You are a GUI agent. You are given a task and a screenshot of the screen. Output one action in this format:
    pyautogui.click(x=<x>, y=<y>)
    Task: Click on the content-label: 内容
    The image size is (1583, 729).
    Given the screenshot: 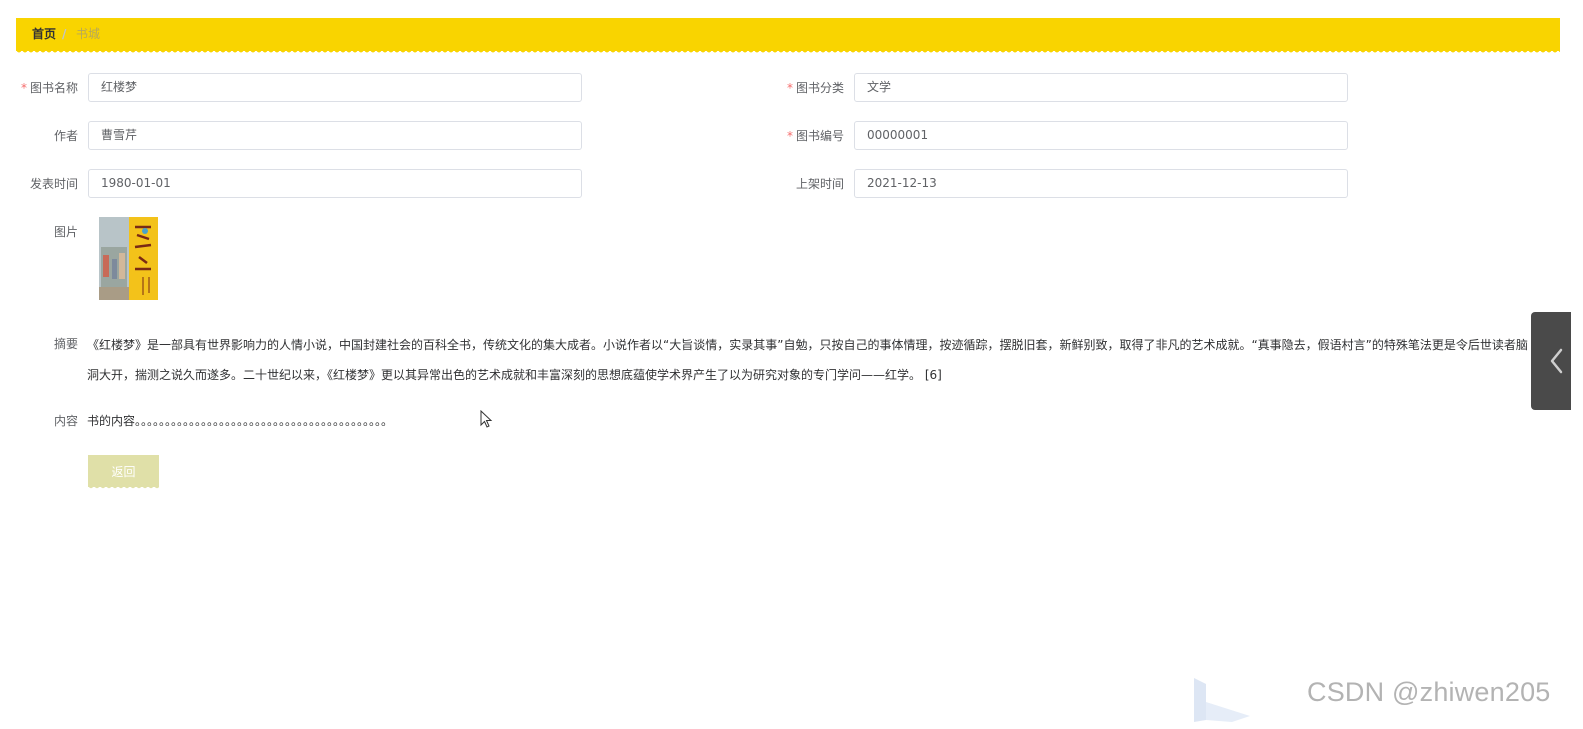 What is the action you would take?
    pyautogui.click(x=65, y=421)
    